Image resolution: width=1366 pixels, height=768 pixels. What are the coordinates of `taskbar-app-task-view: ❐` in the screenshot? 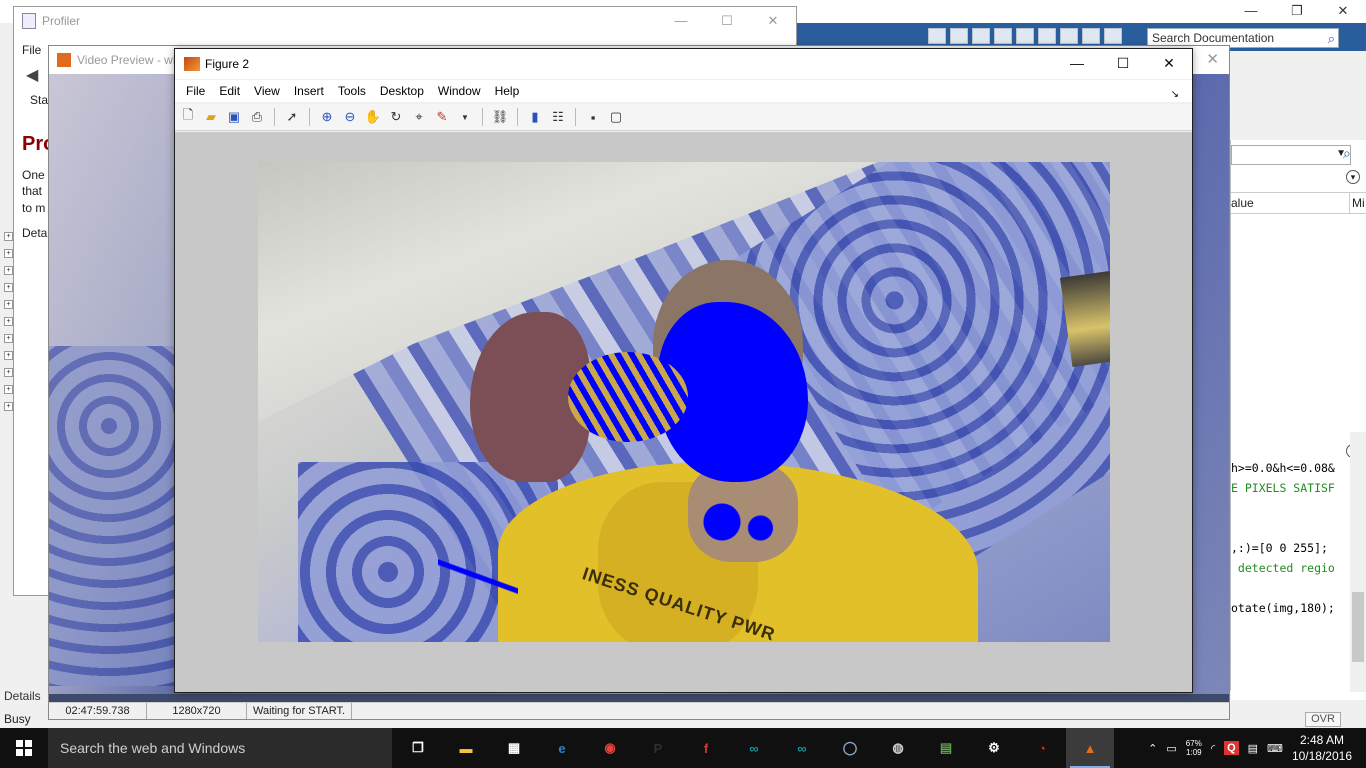 It's located at (418, 748).